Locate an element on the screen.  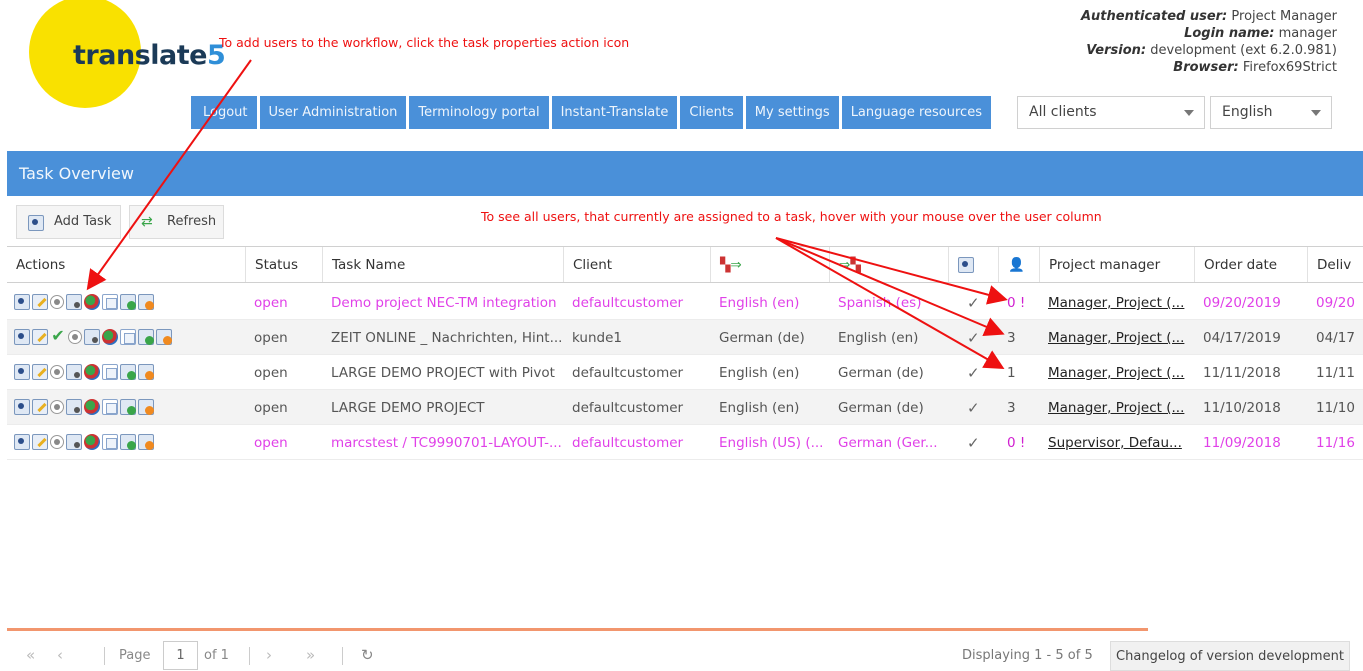
col-task-name: Task Name is located at coordinates (442, 264).